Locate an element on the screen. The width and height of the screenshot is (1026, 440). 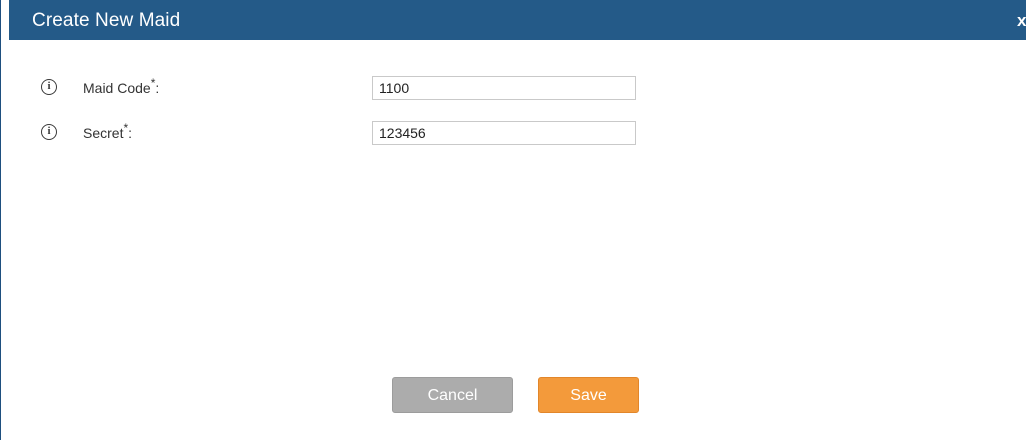
cancel-button: Cancel is located at coordinates (452, 395).